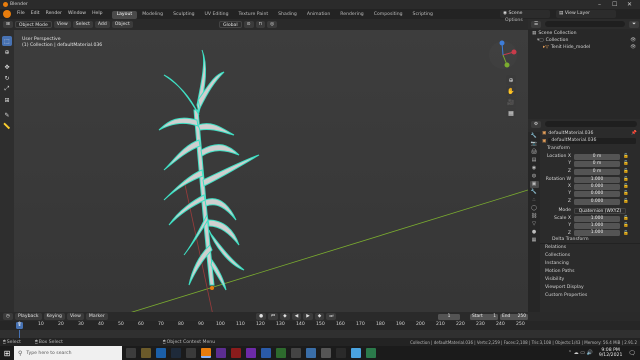 The height and width of the screenshot is (360, 640). I want to click on timeline-track-area, so click(320, 334).